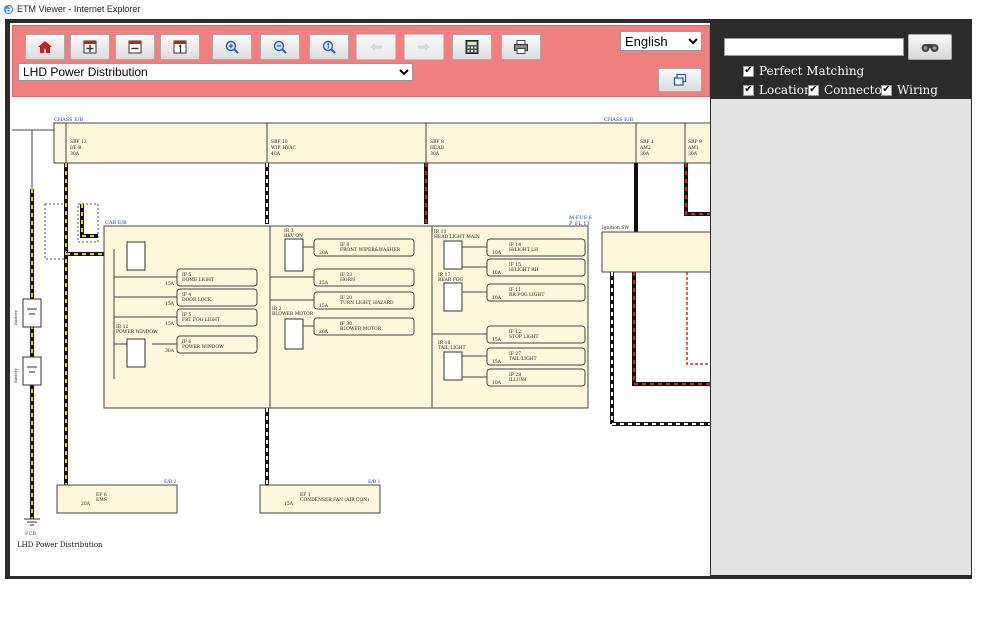  I want to click on zoom-reset-icon, so click(329, 47).